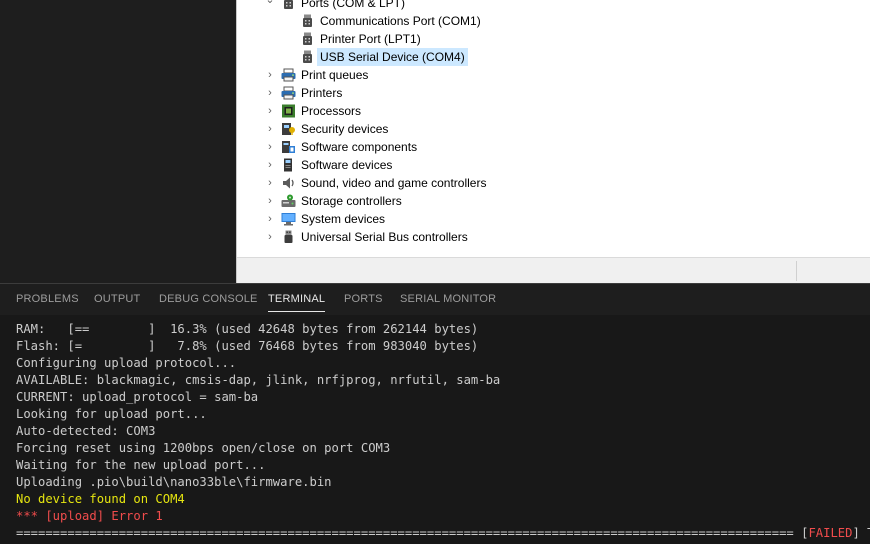 Image resolution: width=870 pixels, height=544 pixels. What do you see at coordinates (345, 129) in the screenshot?
I see `tree-item-label: Security devices` at bounding box center [345, 129].